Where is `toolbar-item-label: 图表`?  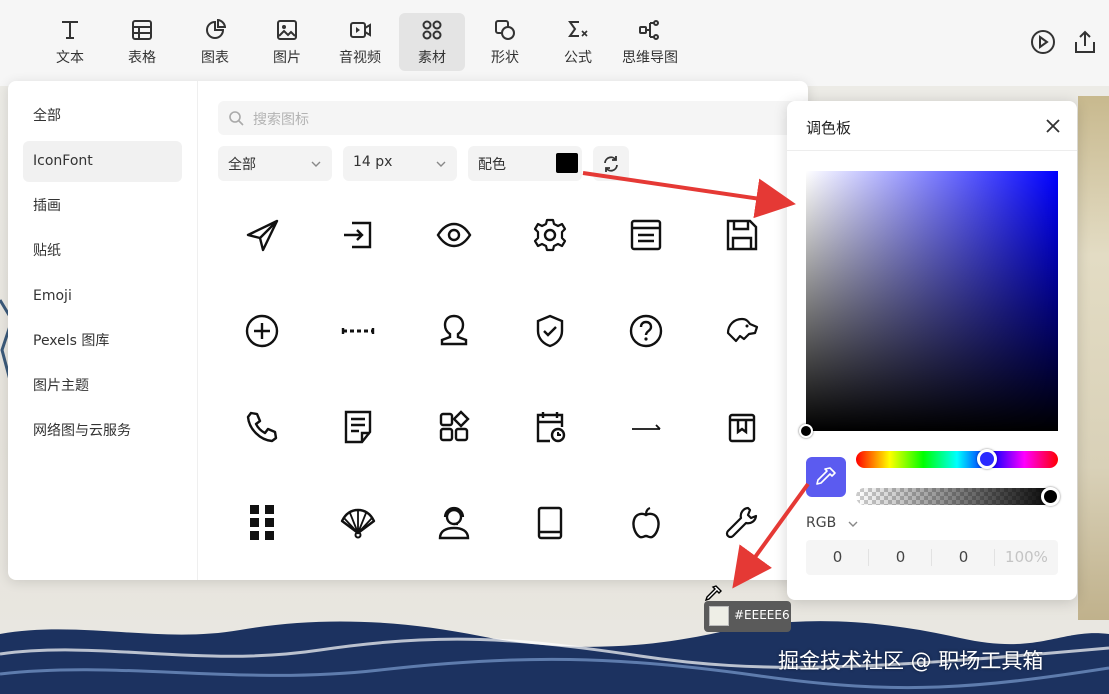
toolbar-item-label: 图表 is located at coordinates (215, 58).